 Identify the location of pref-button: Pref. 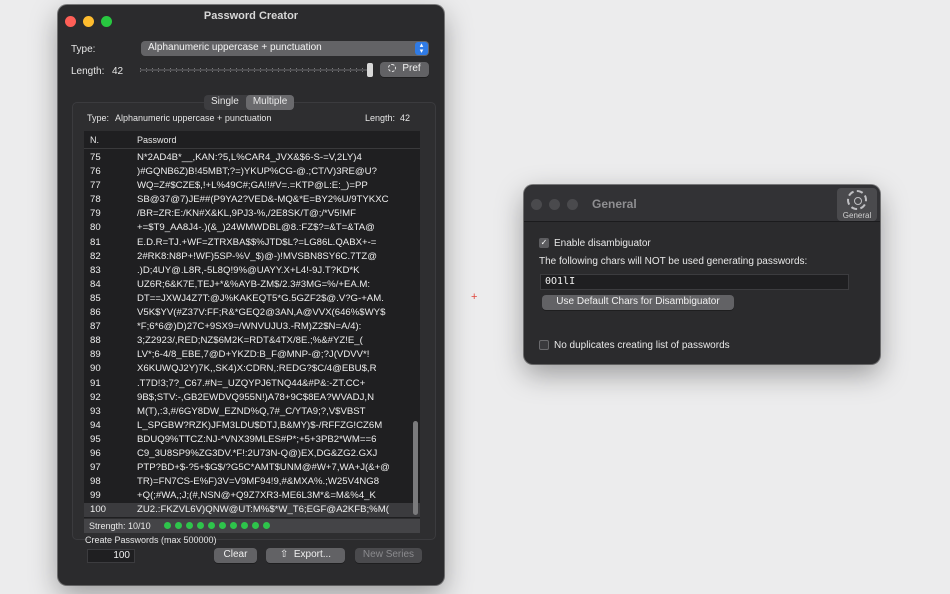
(404, 69).